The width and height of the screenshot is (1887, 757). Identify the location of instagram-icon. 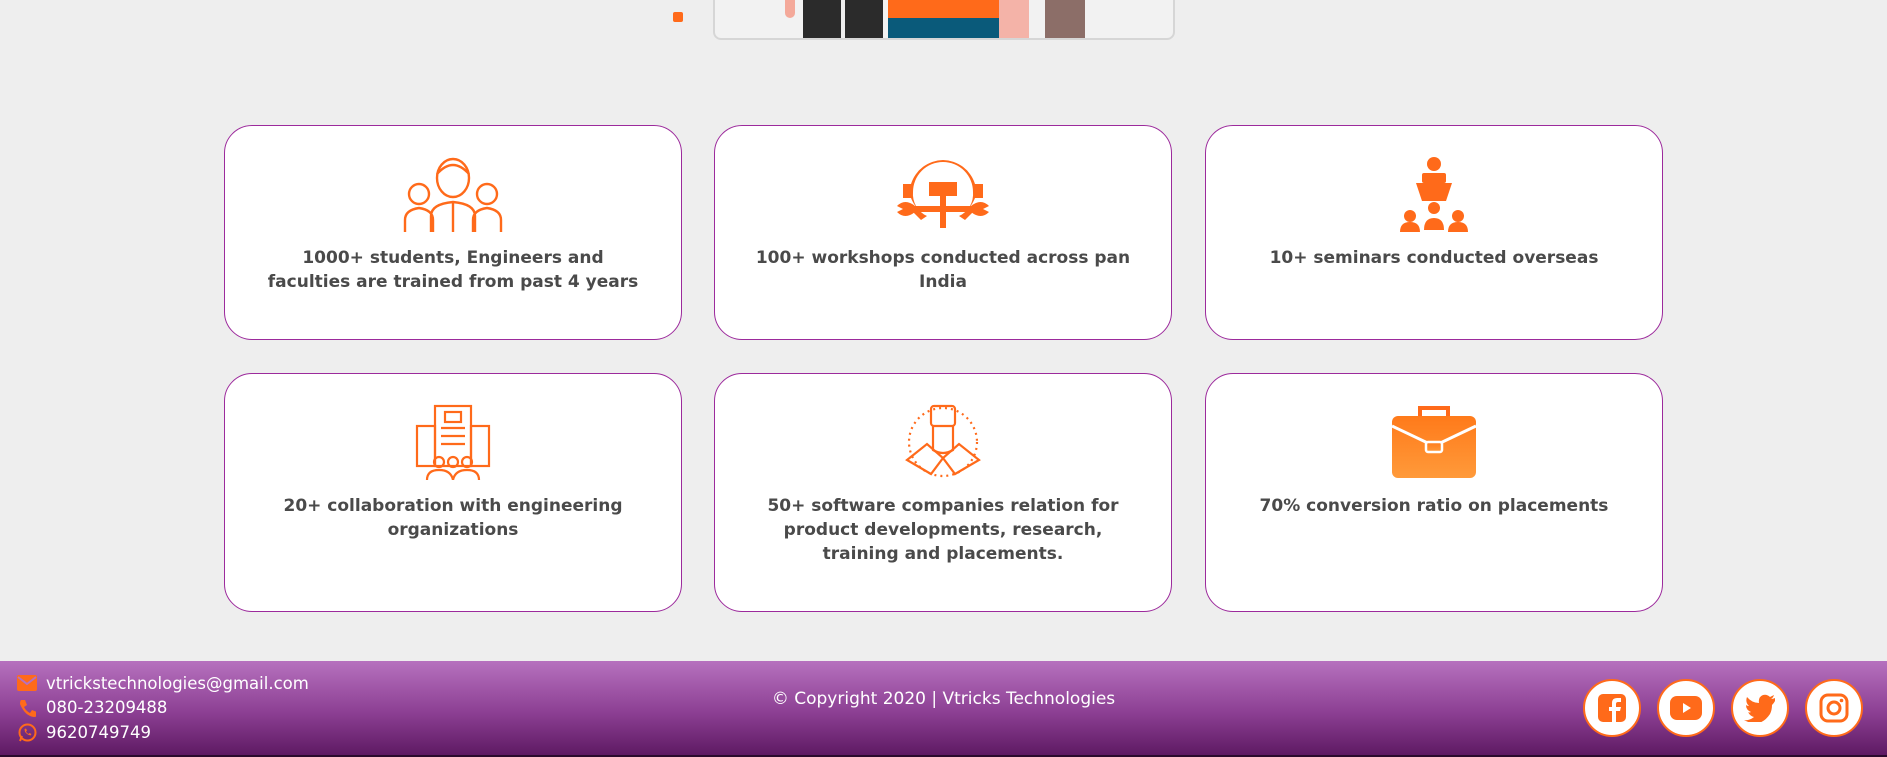
(1834, 708).